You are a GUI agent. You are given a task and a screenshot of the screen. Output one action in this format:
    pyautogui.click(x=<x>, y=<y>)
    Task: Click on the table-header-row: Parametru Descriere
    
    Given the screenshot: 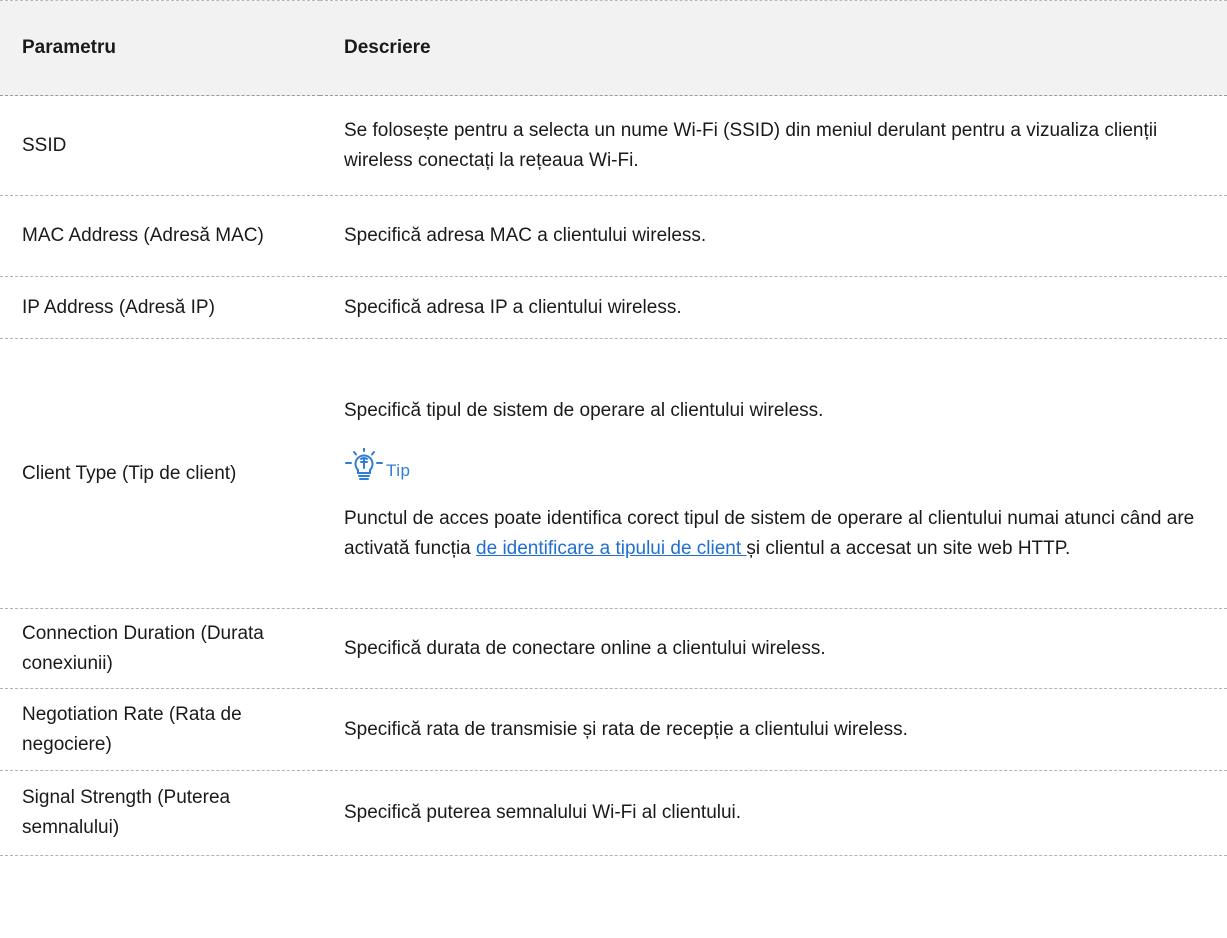 What is the action you would take?
    pyautogui.click(x=613, y=48)
    